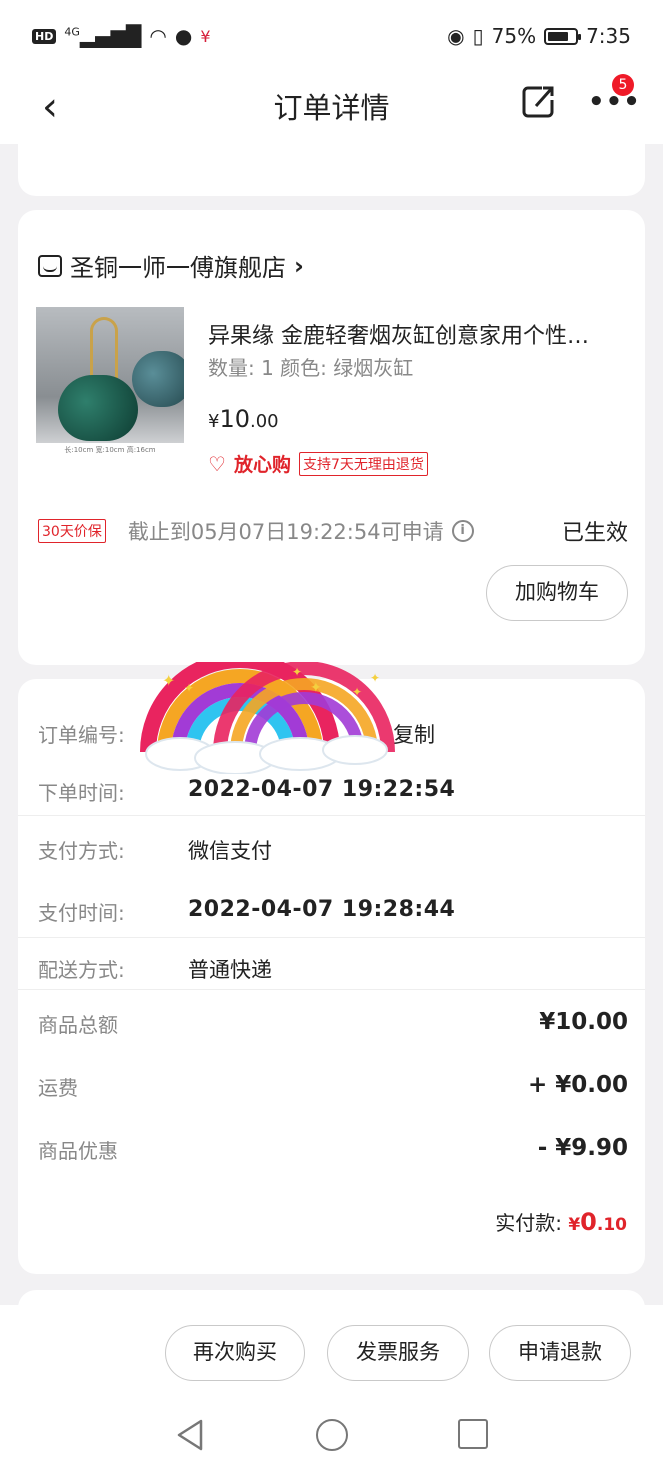 The width and height of the screenshot is (663, 1467). I want to click on heart-shield-icon: ♡, so click(217, 463).